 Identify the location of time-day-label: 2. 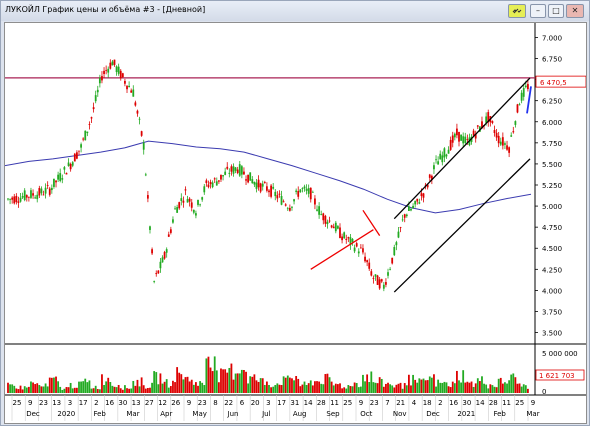
(440, 403).